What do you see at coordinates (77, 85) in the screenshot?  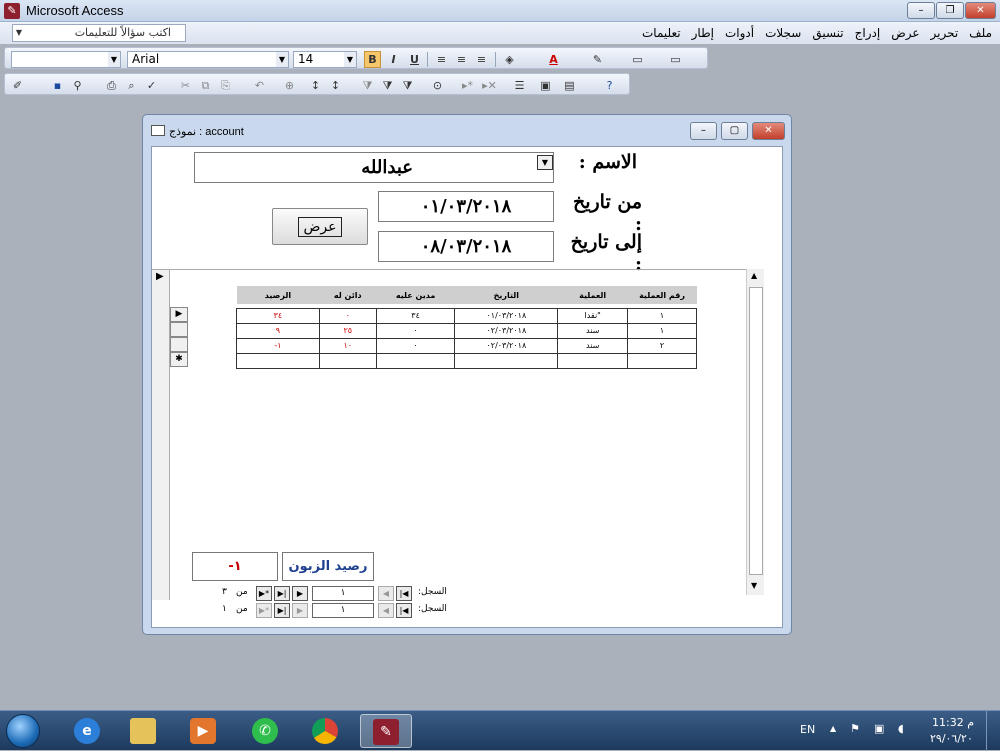 I see `search-icon: ⚲` at bounding box center [77, 85].